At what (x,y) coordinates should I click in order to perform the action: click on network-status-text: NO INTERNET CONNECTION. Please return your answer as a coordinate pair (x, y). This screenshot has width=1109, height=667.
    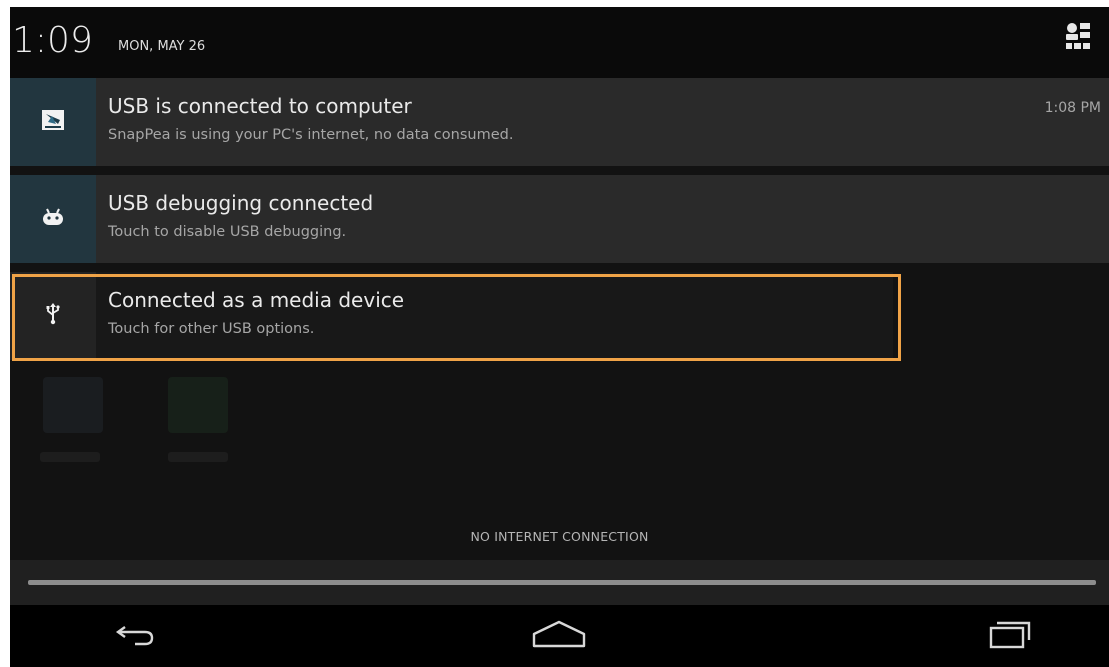
    Looking at the image, I should click on (559, 536).